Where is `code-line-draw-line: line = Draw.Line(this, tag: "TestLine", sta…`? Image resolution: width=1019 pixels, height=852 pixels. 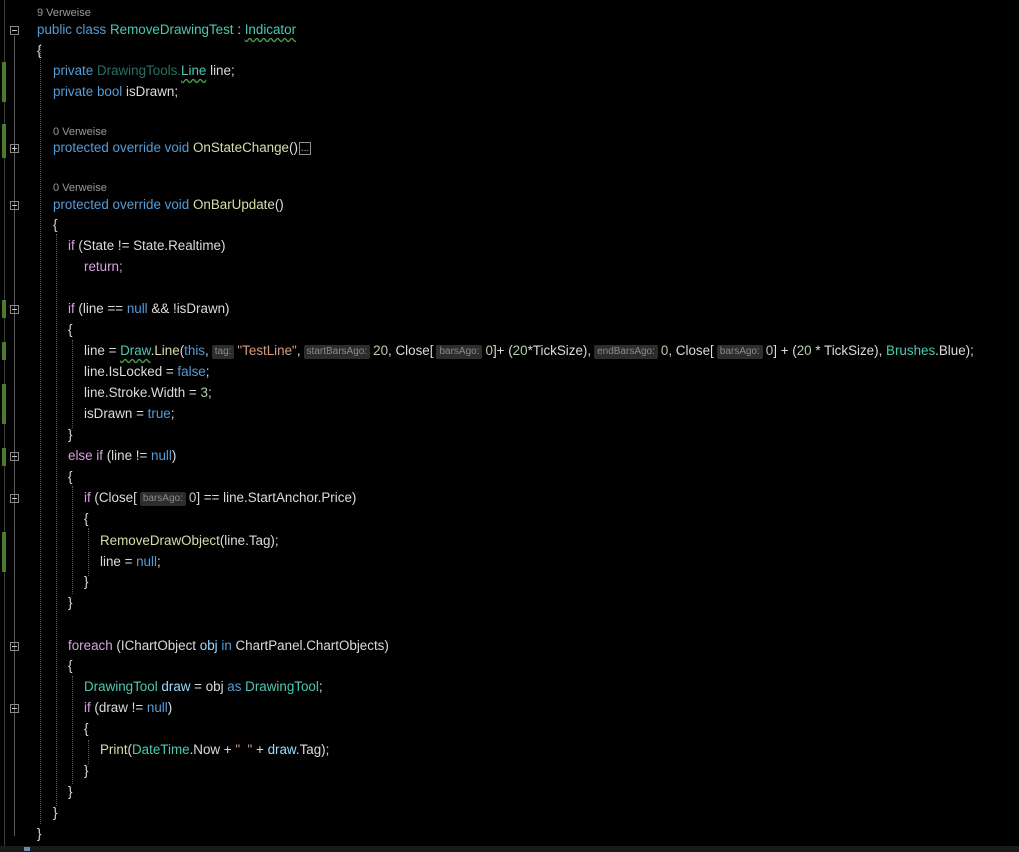 code-line-draw-line: line = Draw.Line(this, tag: "TestLine", sta… is located at coordinates (529, 351).